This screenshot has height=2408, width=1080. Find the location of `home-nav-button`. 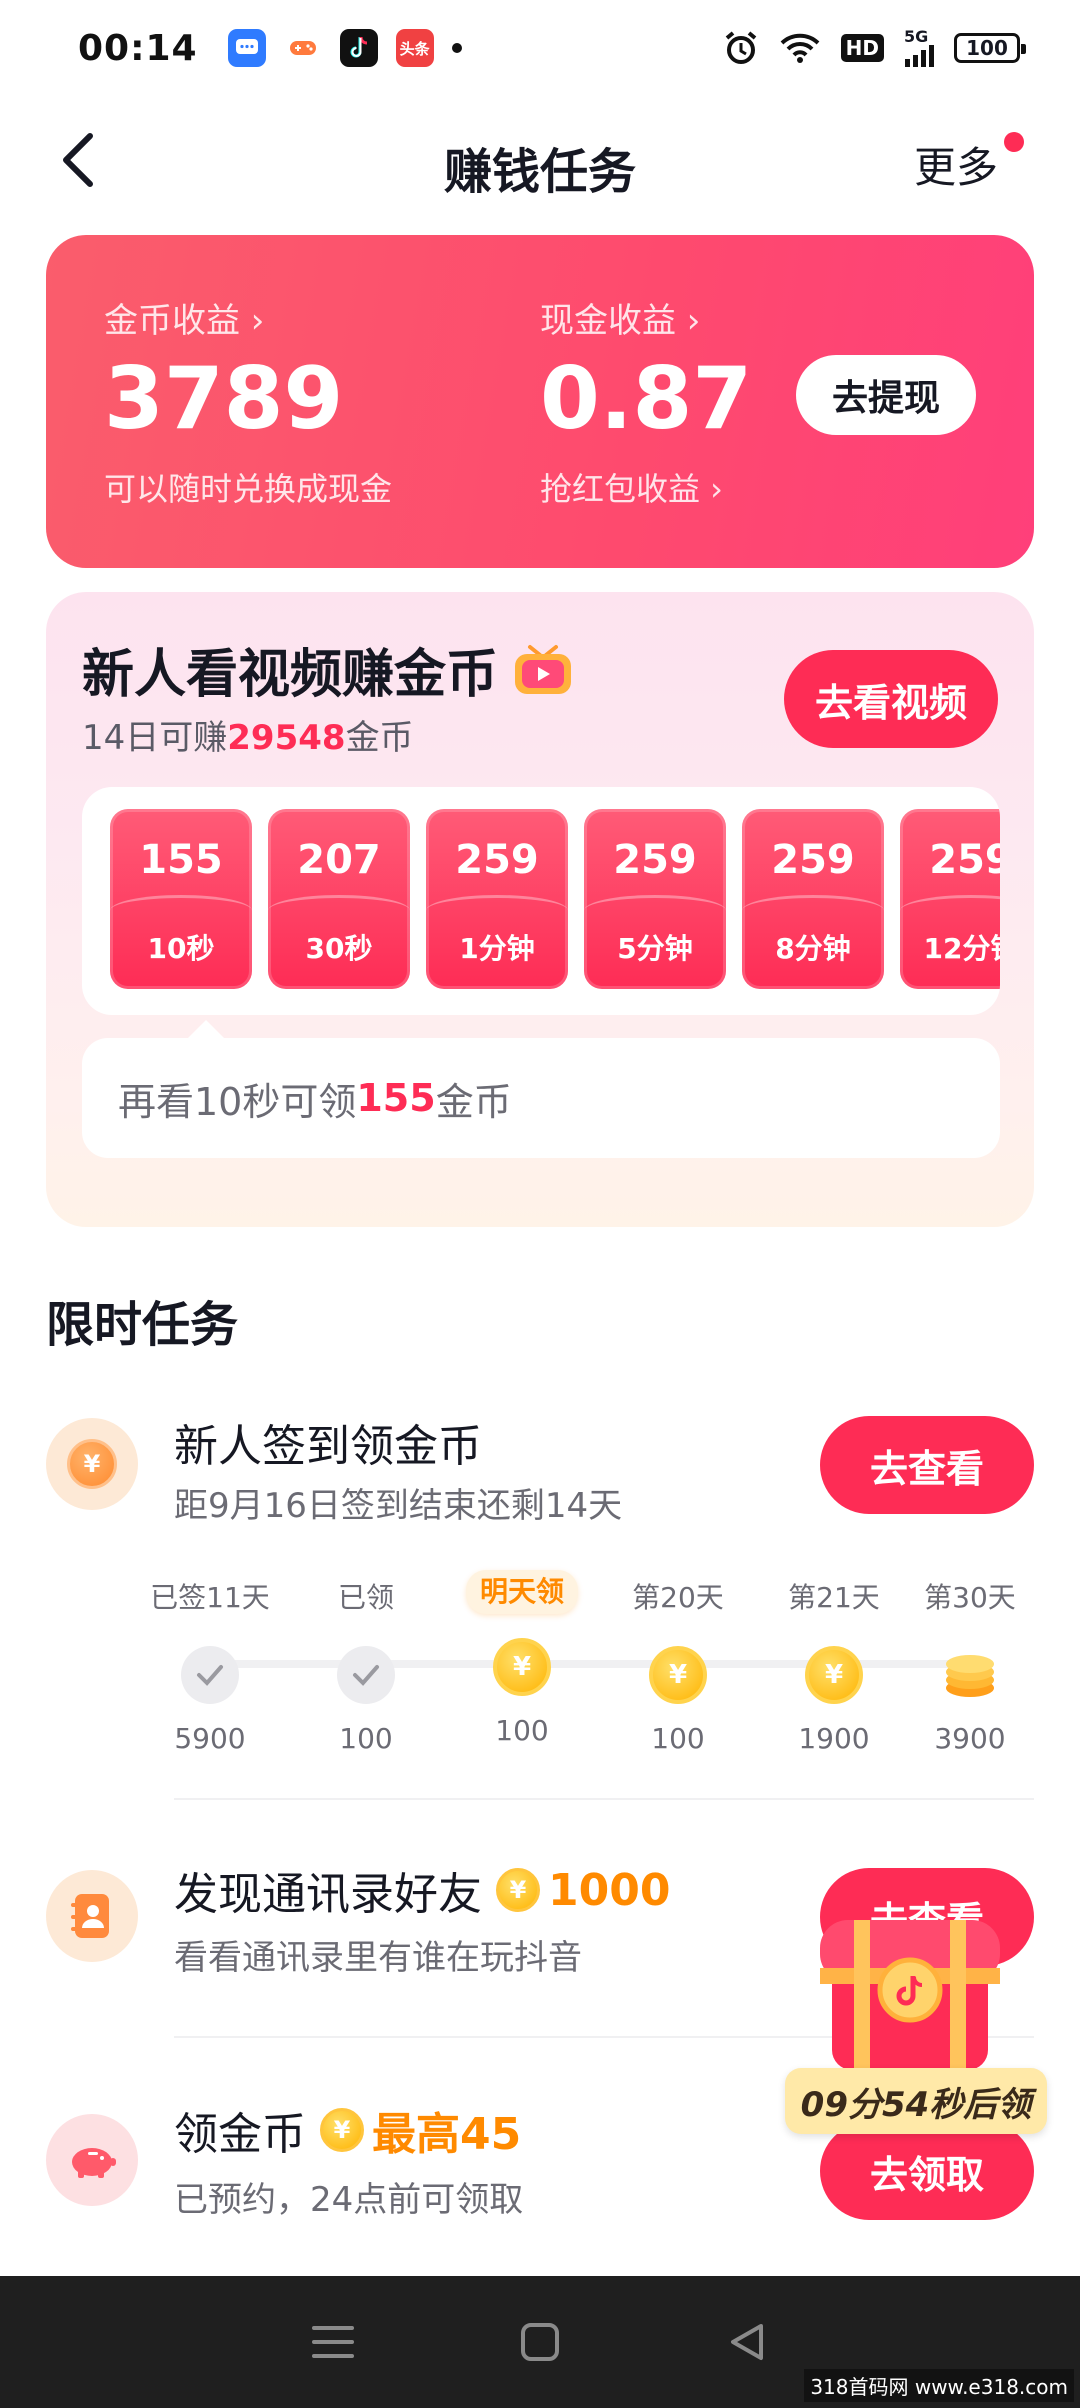

home-nav-button is located at coordinates (540, 2342).